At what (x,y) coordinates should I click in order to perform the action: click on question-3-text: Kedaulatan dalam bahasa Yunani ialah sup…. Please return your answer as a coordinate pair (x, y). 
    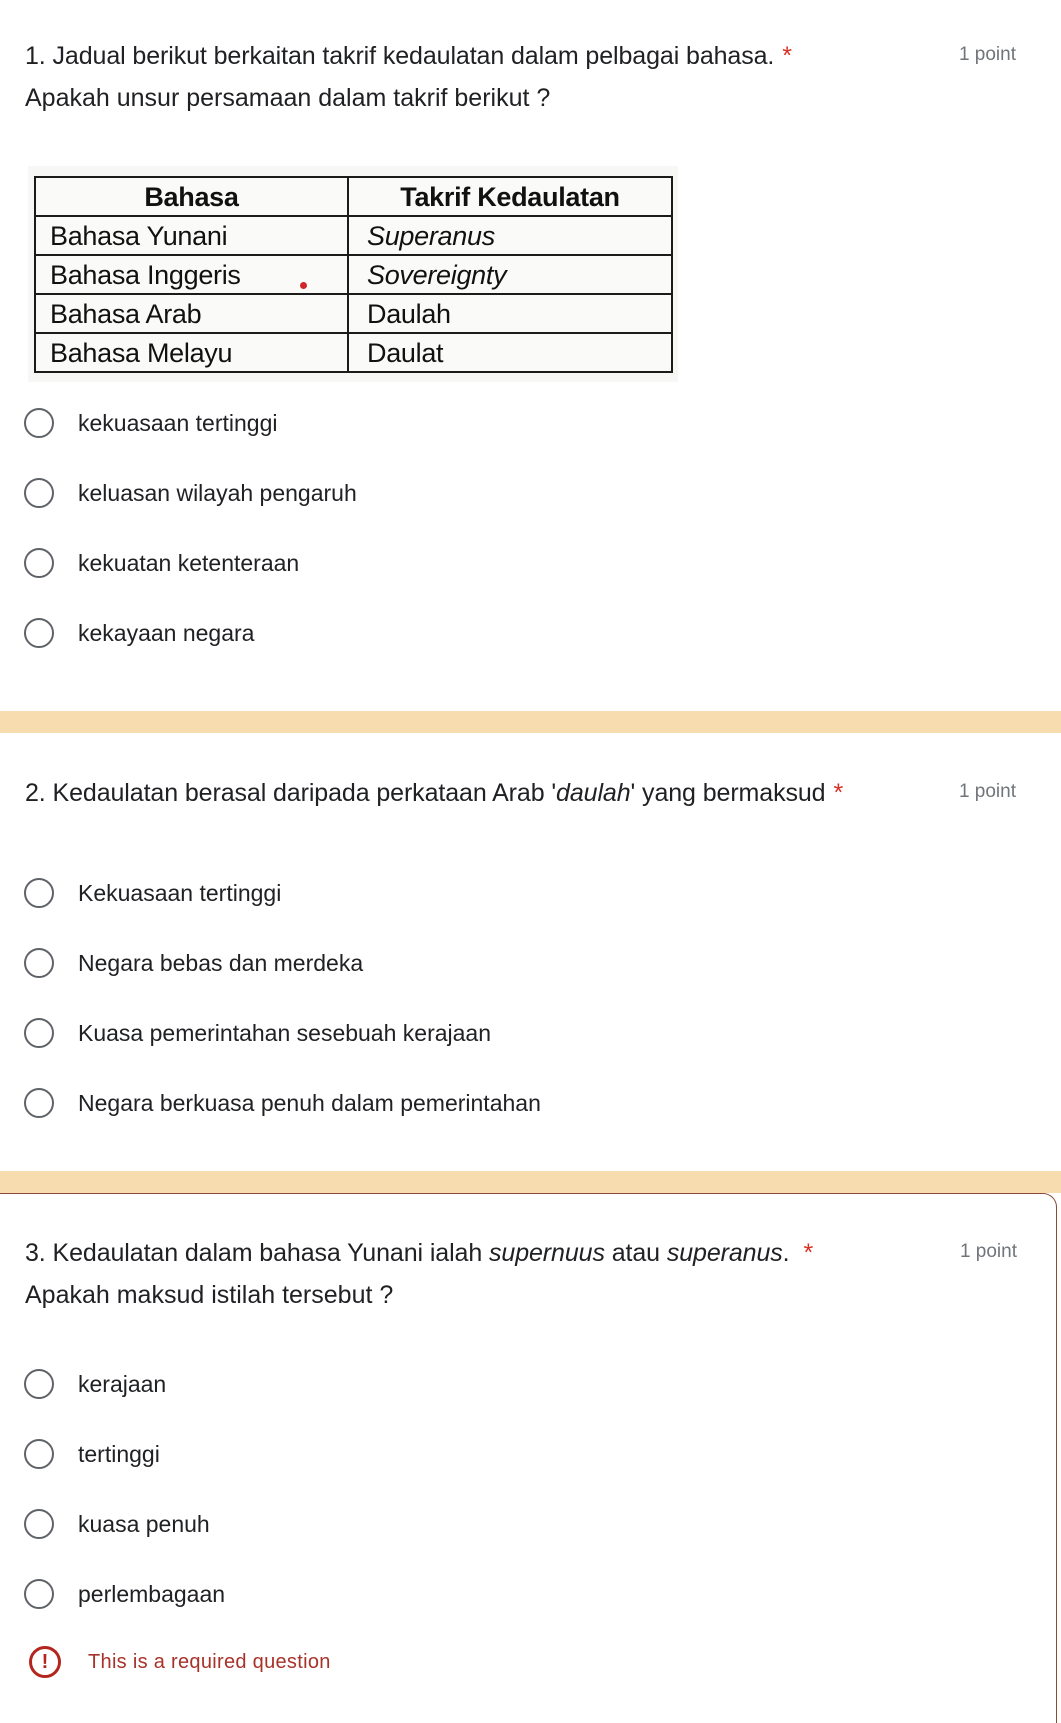
    Looking at the image, I should click on (421, 1253).